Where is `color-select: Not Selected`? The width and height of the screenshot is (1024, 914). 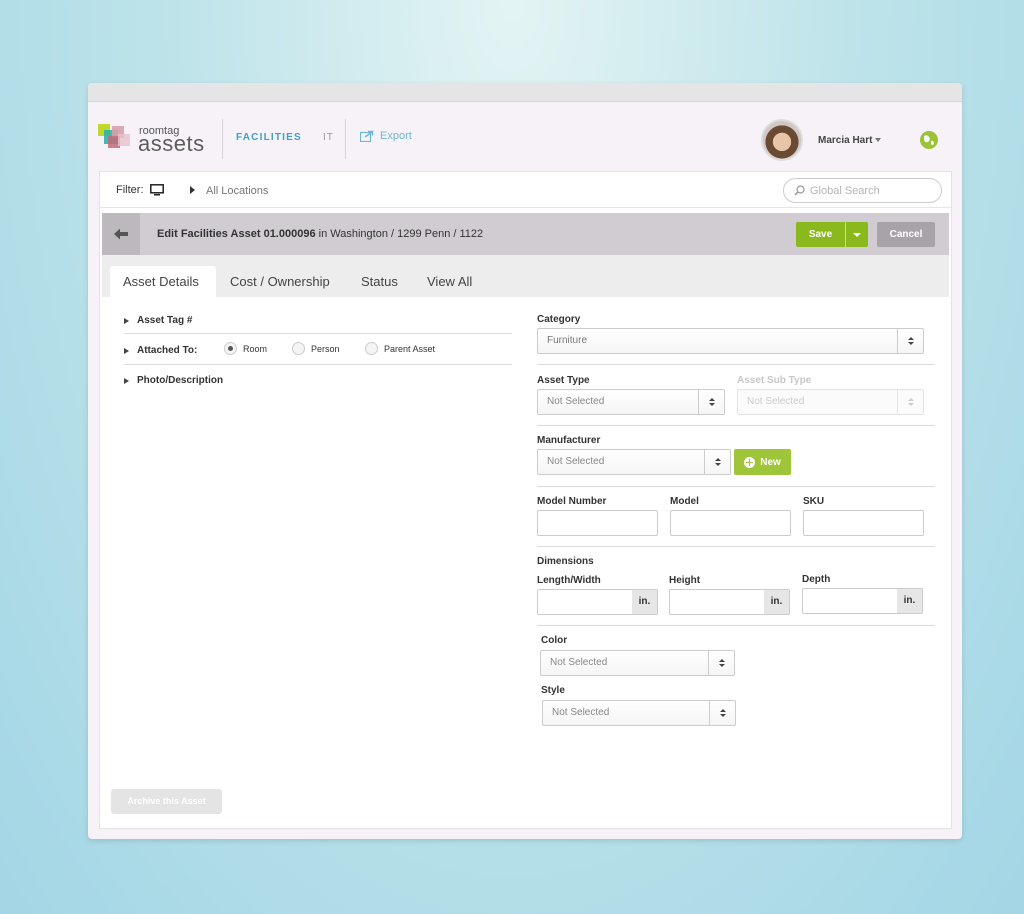 color-select: Not Selected is located at coordinates (637, 663).